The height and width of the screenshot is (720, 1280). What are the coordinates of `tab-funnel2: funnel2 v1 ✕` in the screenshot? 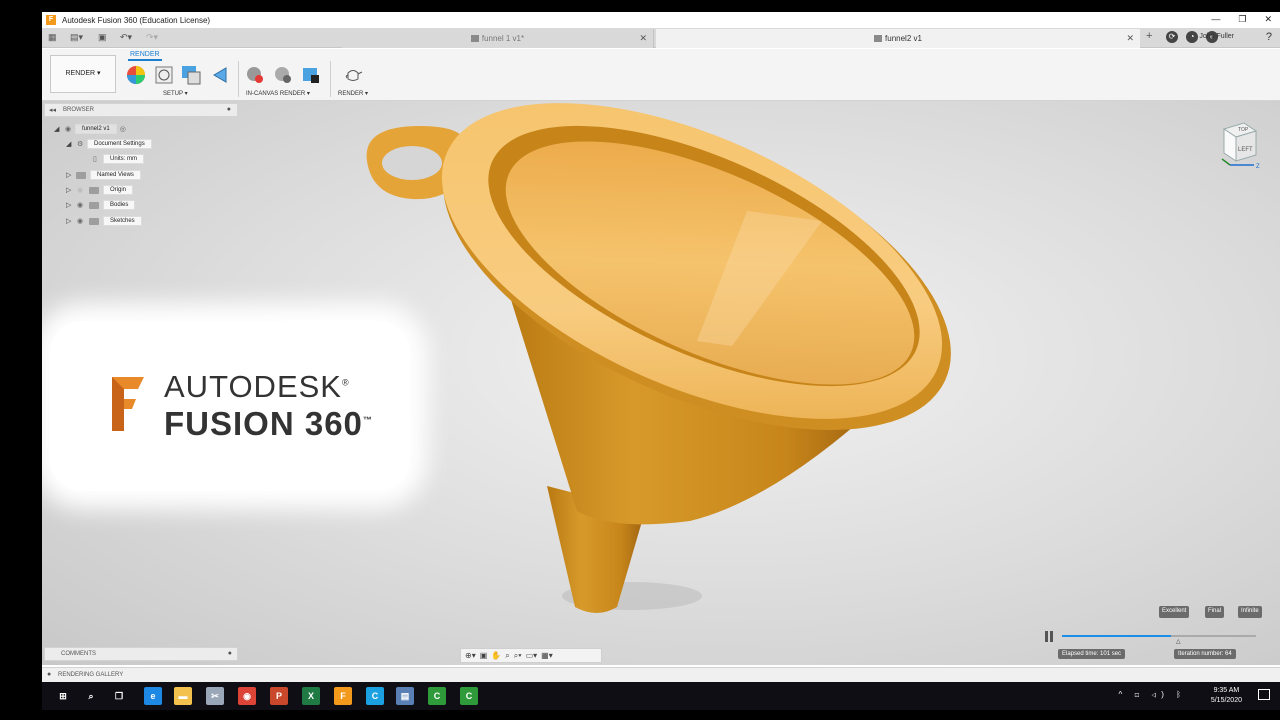 It's located at (898, 38).